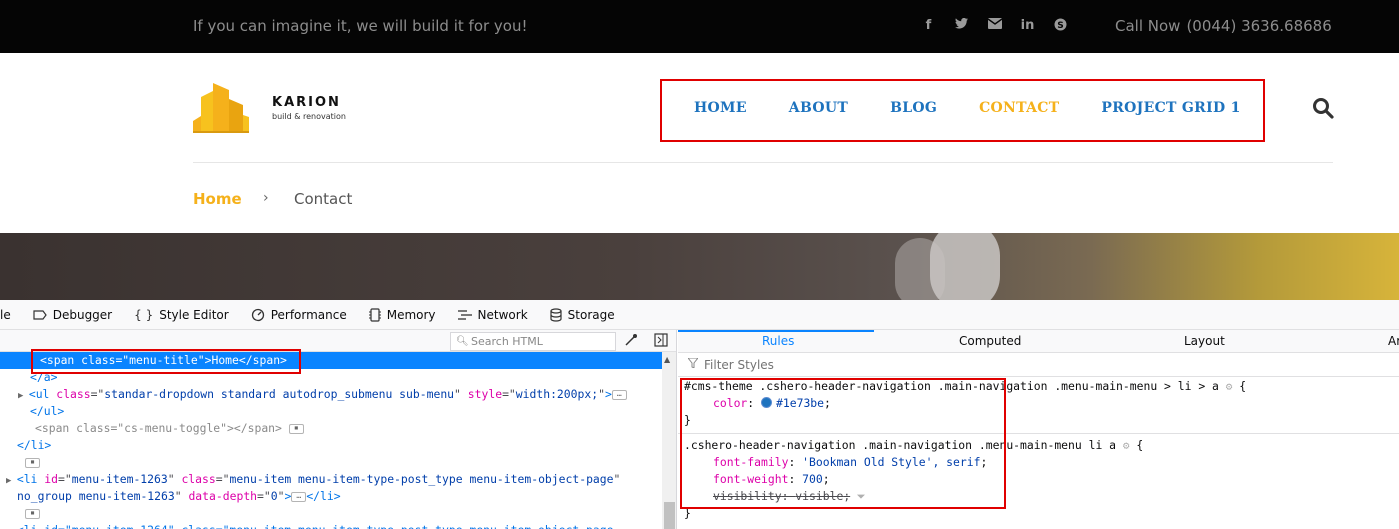  Describe the element at coordinates (331, 428) in the screenshot. I see `markup-node: <span class="cs-menu-toggle"></span> ▪` at that location.